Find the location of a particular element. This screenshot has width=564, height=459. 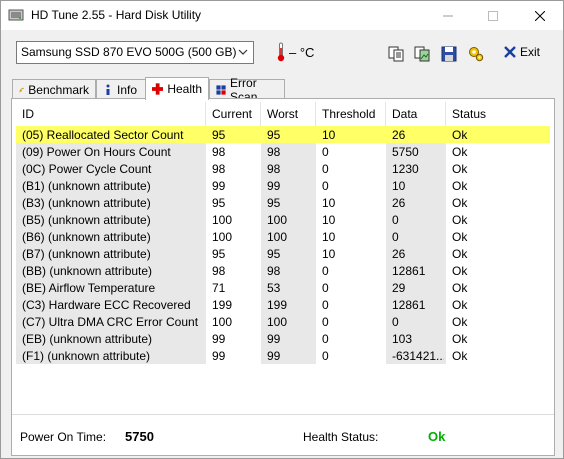

tab-info: Info is located at coordinates (121, 89).